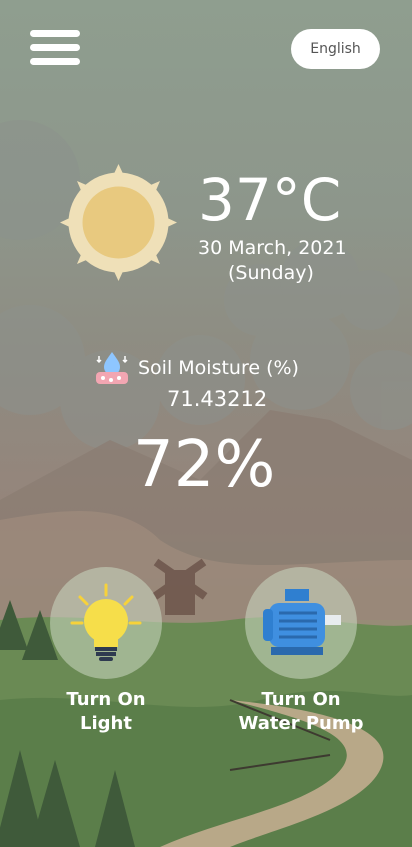  I want to click on water-pump-icon, so click(302, 622).